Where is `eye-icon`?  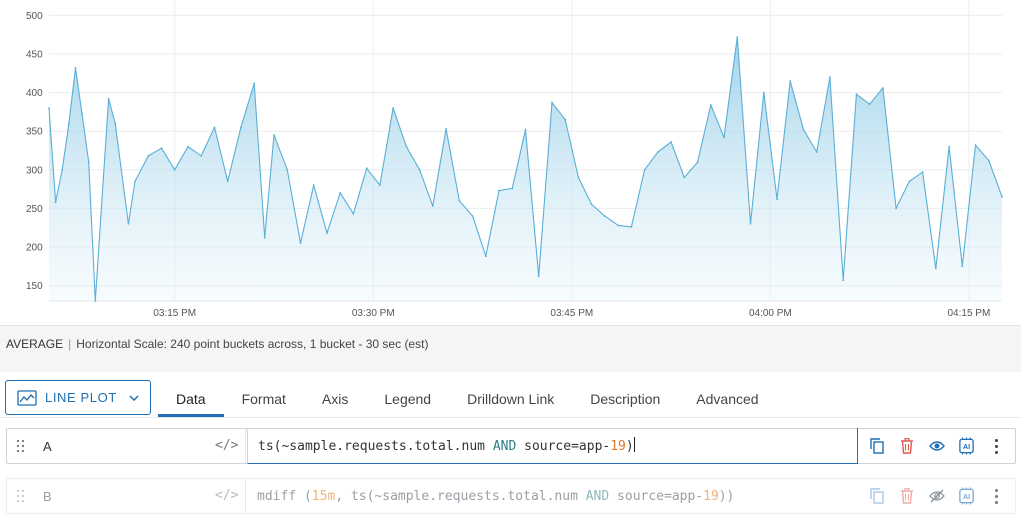
eye-icon is located at coordinates (936, 446).